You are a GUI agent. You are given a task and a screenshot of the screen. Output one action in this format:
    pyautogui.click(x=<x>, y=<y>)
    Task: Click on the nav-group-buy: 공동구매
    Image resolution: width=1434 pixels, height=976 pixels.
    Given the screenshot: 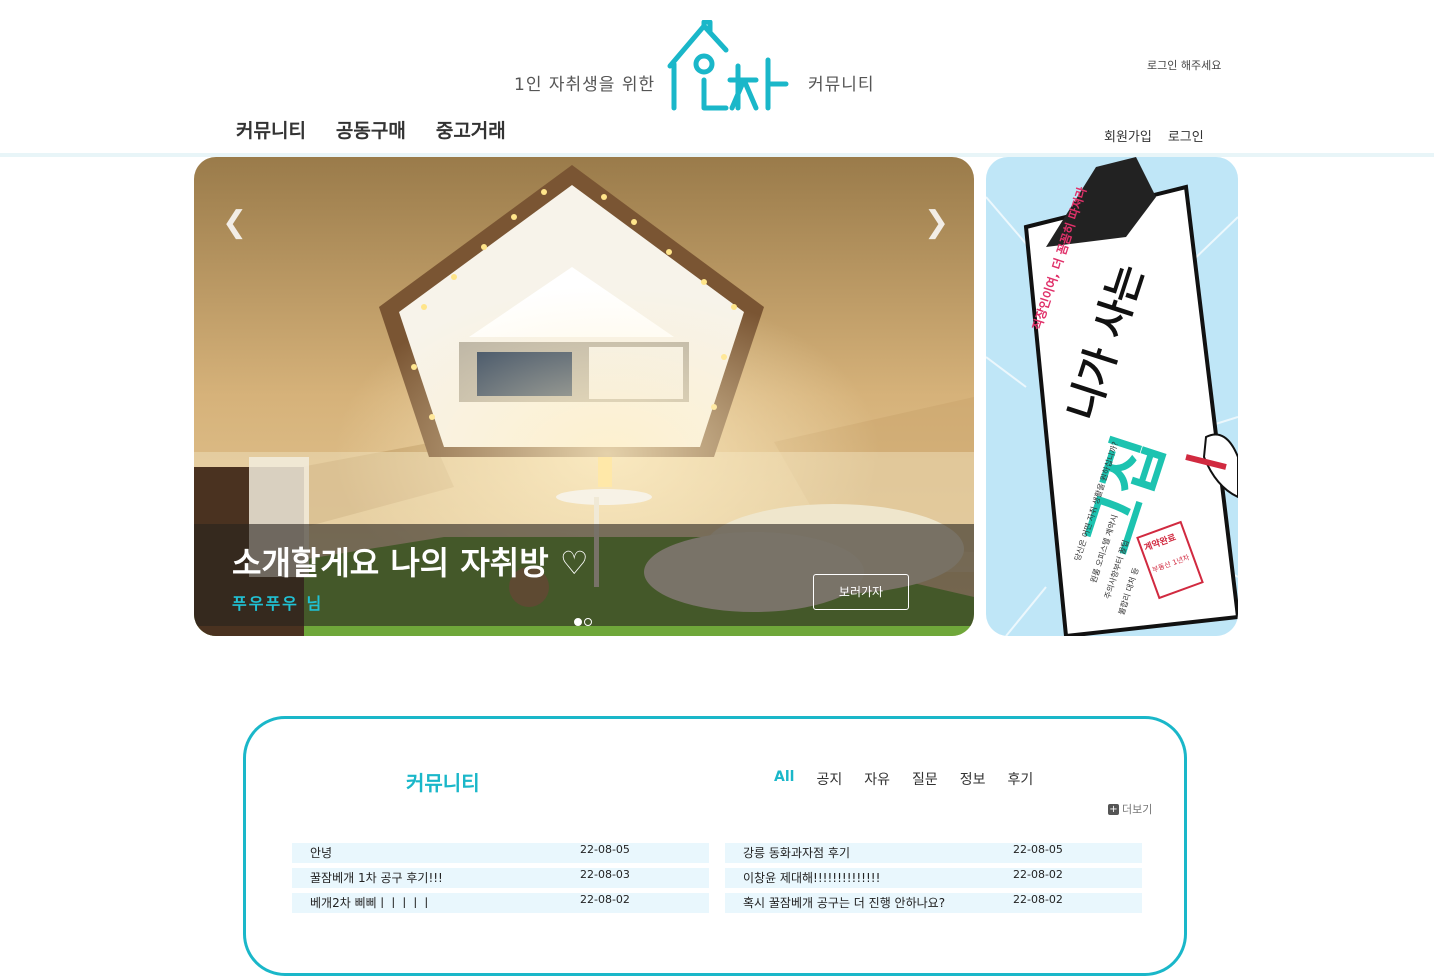 What is the action you would take?
    pyautogui.click(x=371, y=129)
    